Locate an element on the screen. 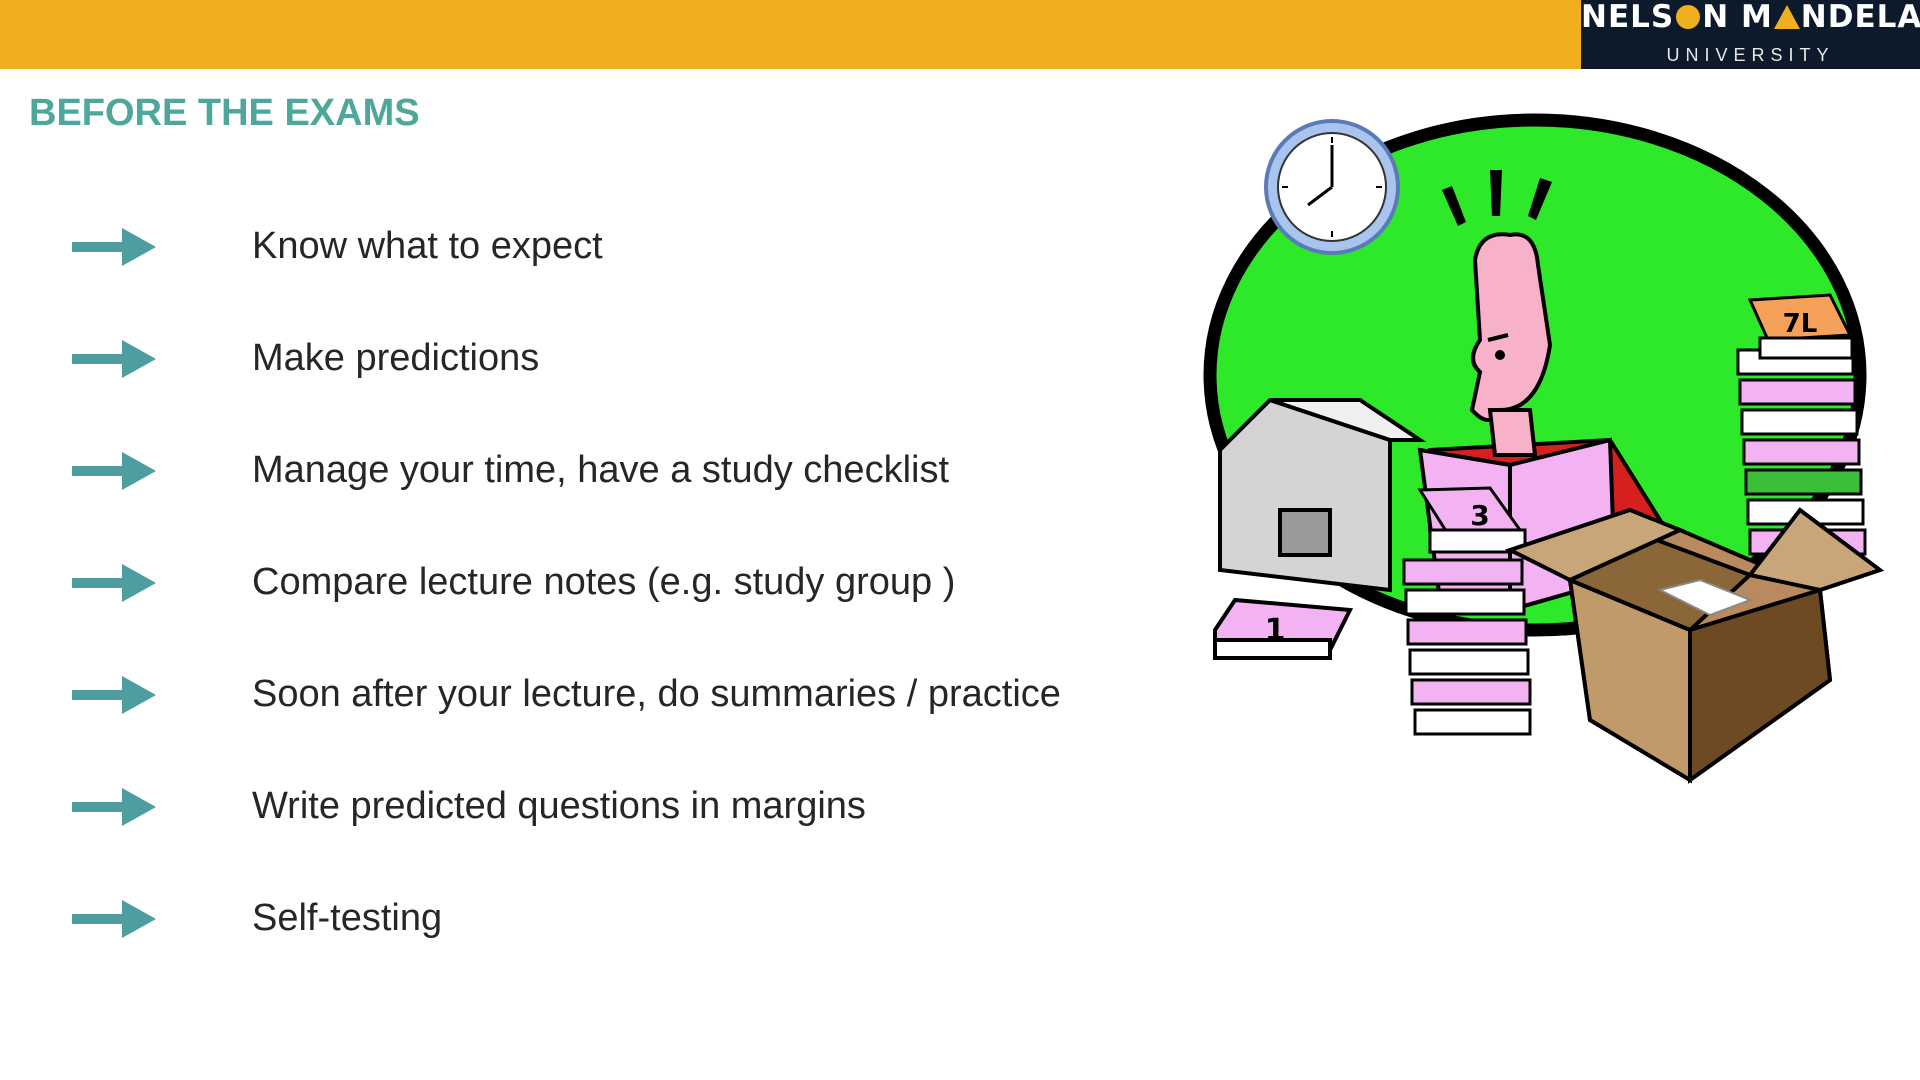 This screenshot has height=1080, width=1920. book-label: 3 is located at coordinates (1479, 515).